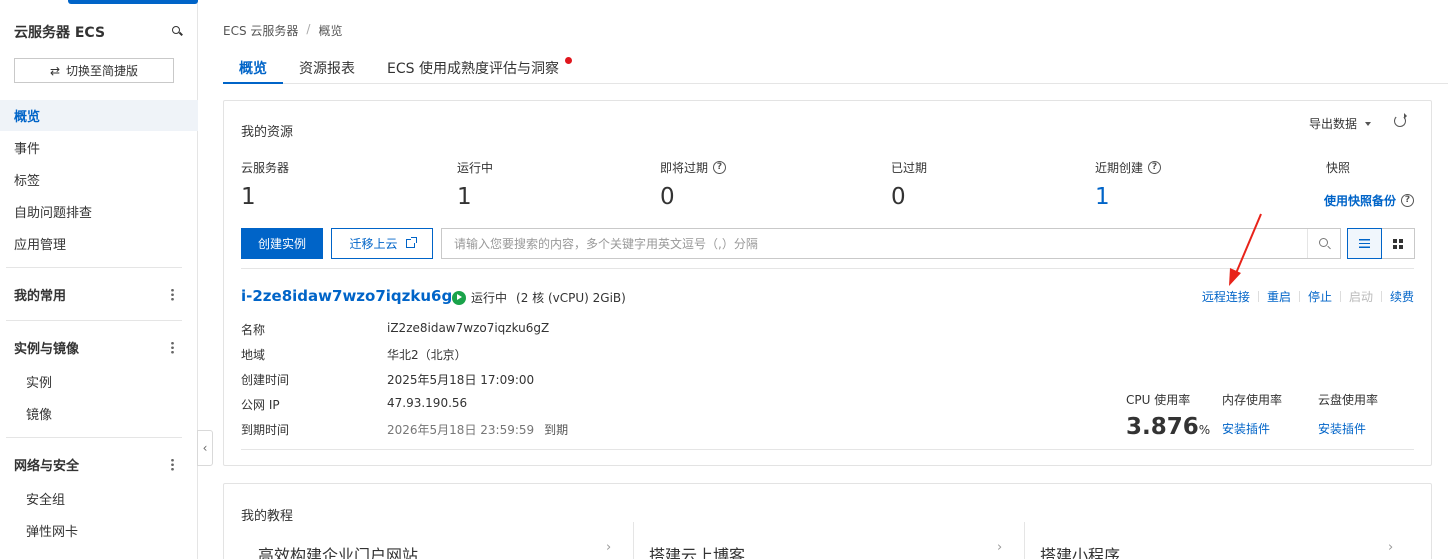 This screenshot has width=1448, height=559. Describe the element at coordinates (40, 245) in the screenshot. I see `sidebar-item-label: 应用管理` at that location.